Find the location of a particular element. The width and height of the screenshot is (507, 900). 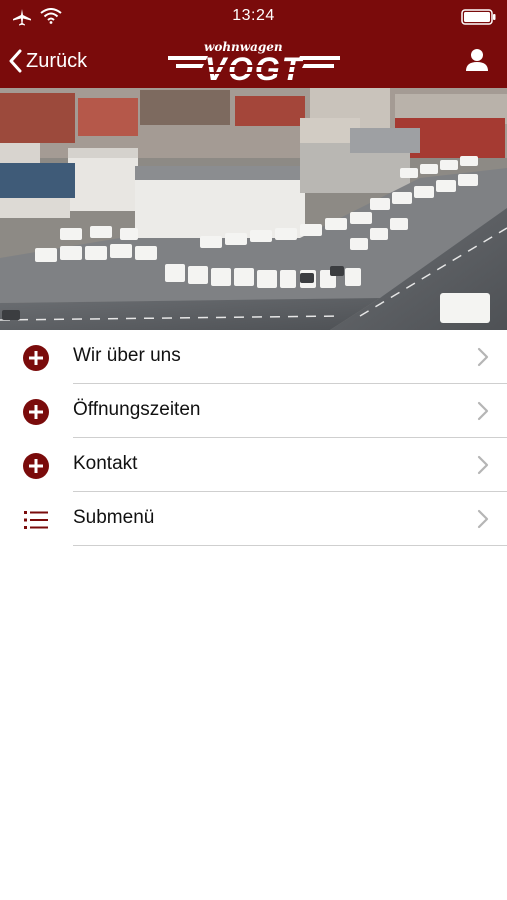

svg-text: VOGT is located at coordinates (254, 67).